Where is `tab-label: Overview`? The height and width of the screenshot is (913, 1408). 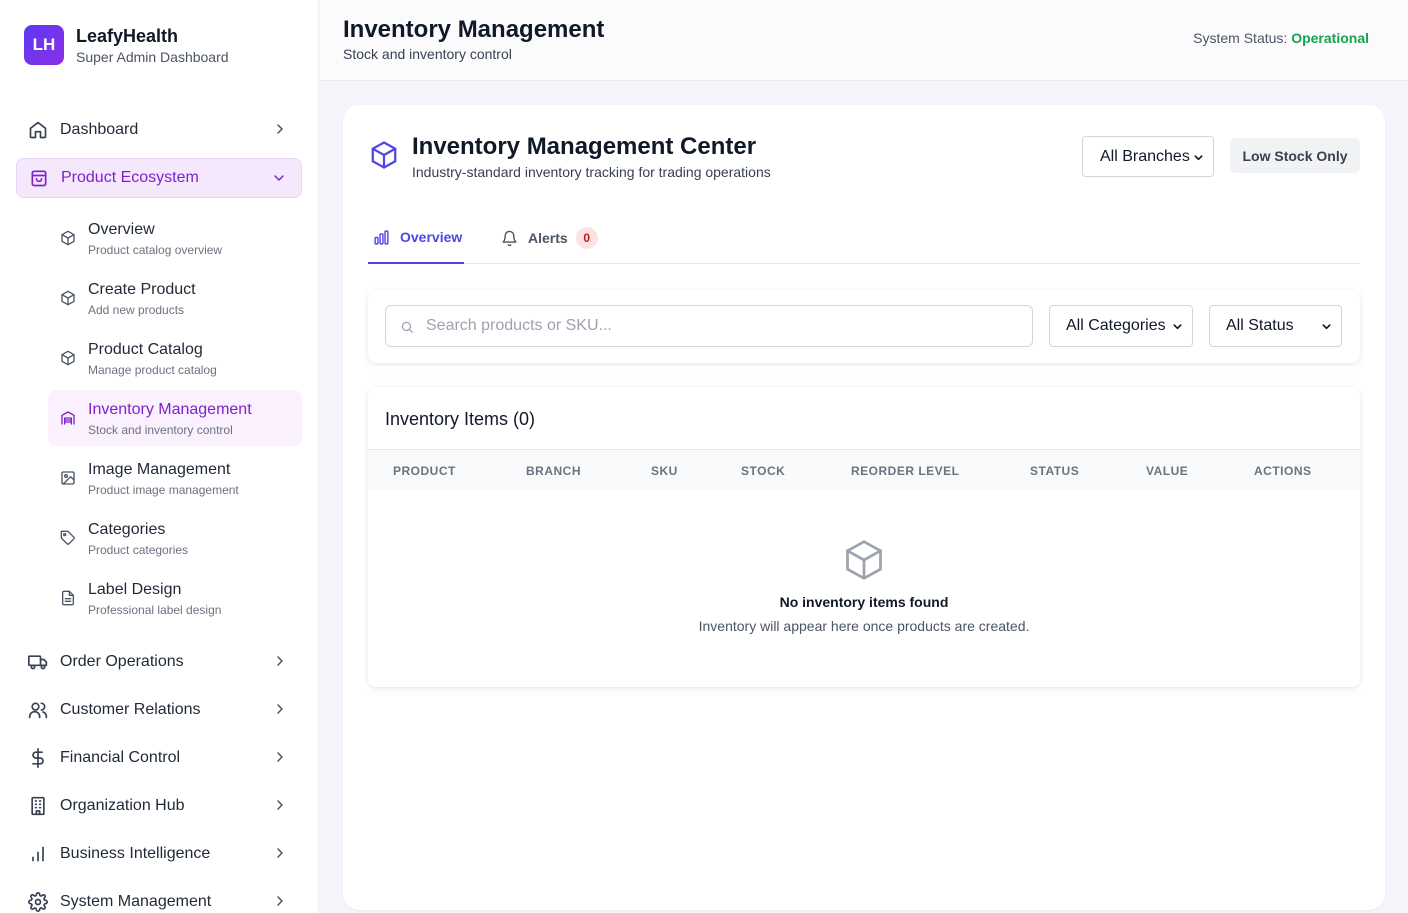 tab-label: Overview is located at coordinates (431, 237).